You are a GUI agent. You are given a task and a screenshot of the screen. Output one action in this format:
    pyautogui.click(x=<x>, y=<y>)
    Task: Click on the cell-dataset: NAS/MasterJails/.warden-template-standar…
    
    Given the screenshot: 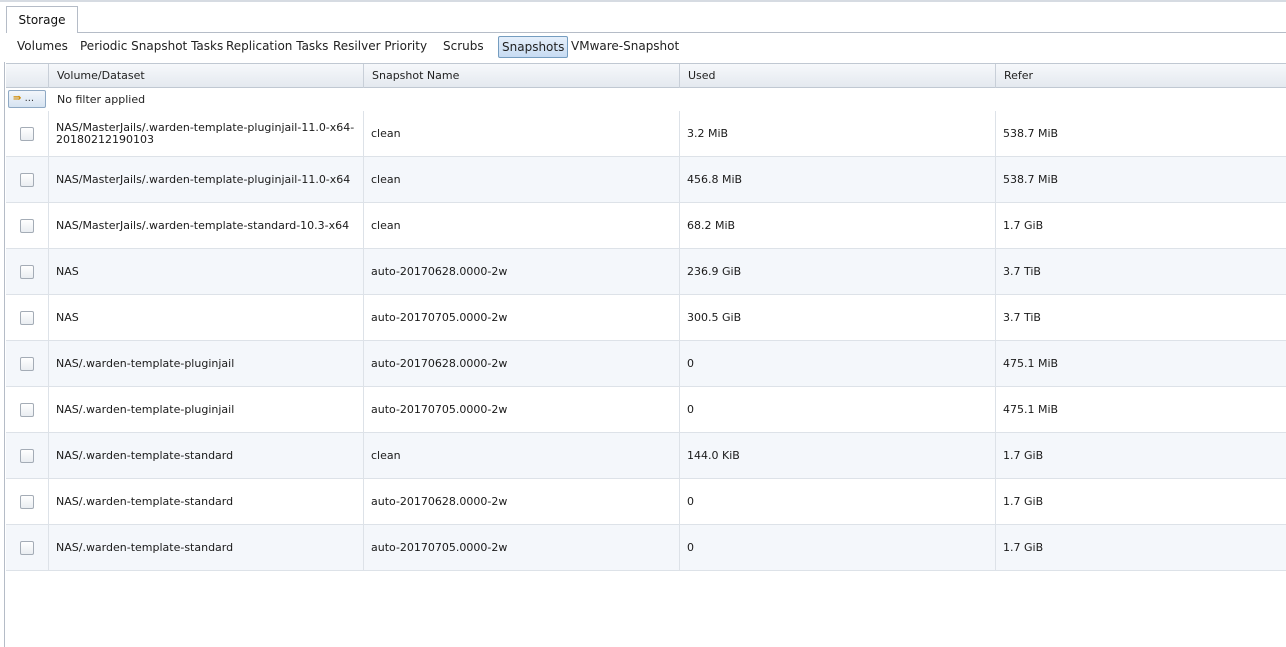 What is the action you would take?
    pyautogui.click(x=205, y=225)
    